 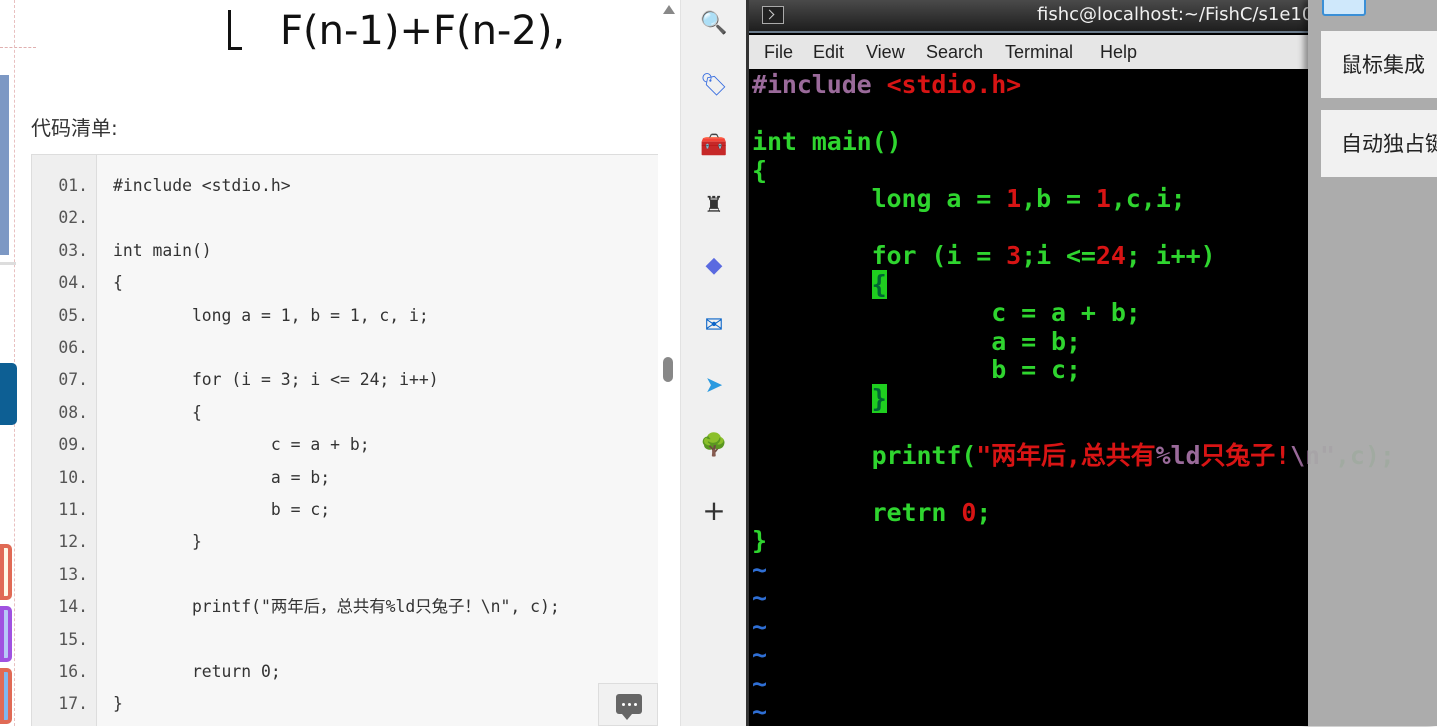 What do you see at coordinates (8, 394) in the screenshot?
I see `thumbnail` at bounding box center [8, 394].